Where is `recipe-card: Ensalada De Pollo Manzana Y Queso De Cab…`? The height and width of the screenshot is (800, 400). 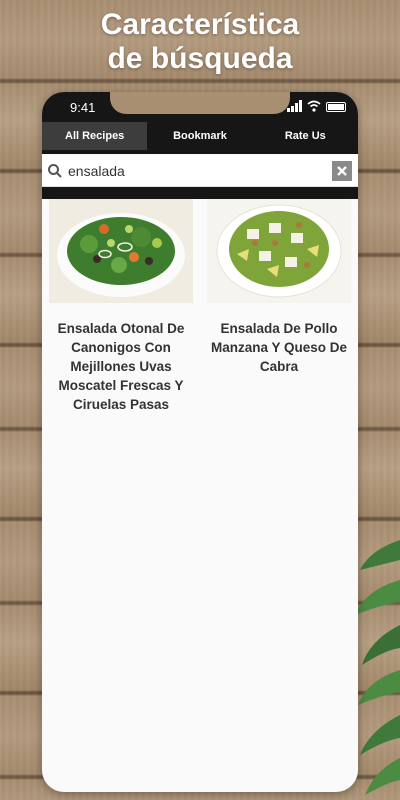 recipe-card: Ensalada De Pollo Manzana Y Queso De Cab… is located at coordinates (279, 306).